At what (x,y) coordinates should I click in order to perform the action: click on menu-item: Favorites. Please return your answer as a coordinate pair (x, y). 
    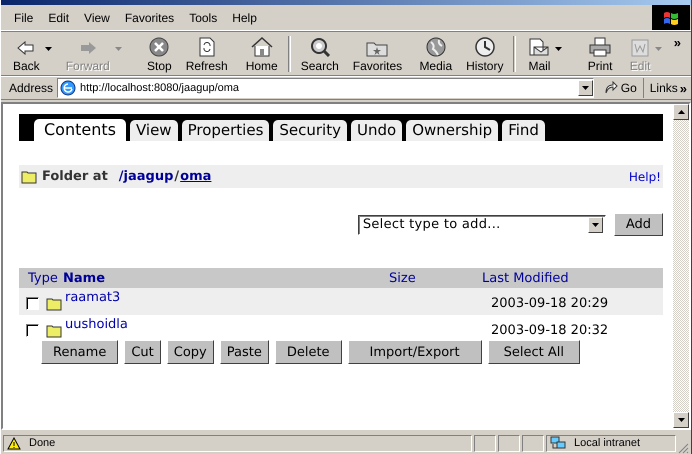
    Looking at the image, I should click on (150, 17).